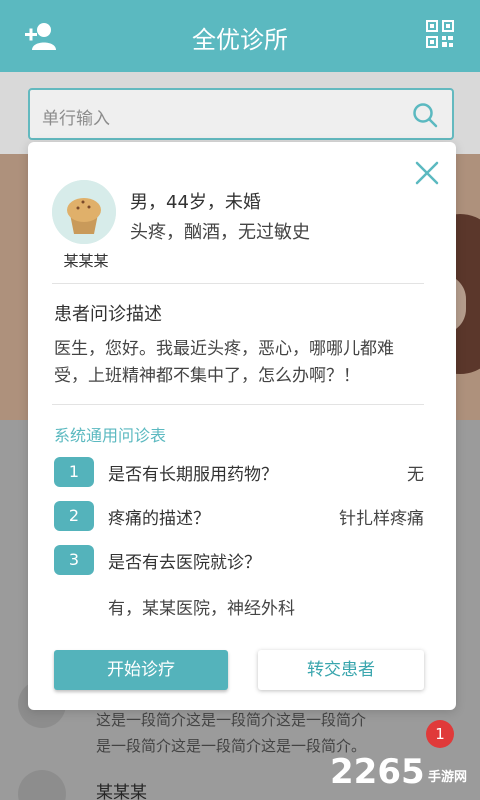 This screenshot has height=800, width=480. Describe the element at coordinates (193, 475) in the screenshot. I see `question-text: 是否有长期服用药物？` at that location.